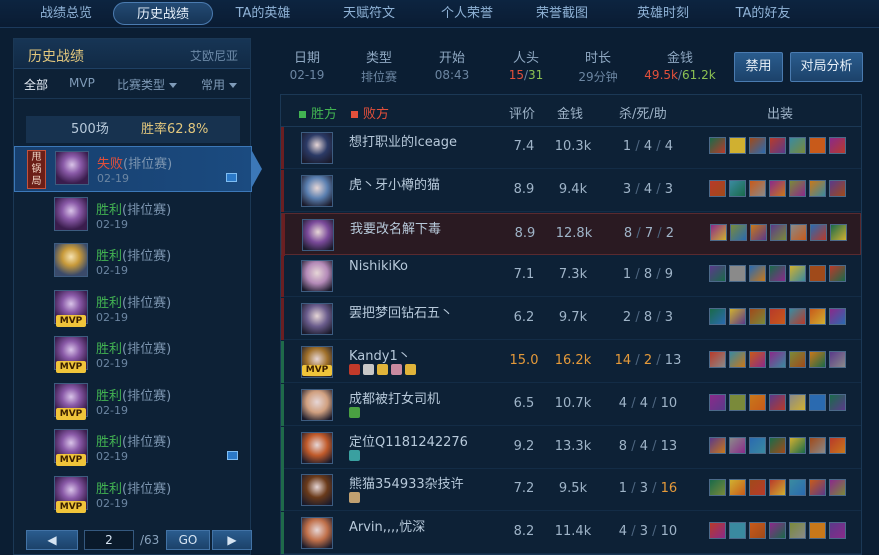  I want to click on player-row: 熊猫354933杂技许 7.2 9.5k 1 / 3 / 16, so click(571, 490).